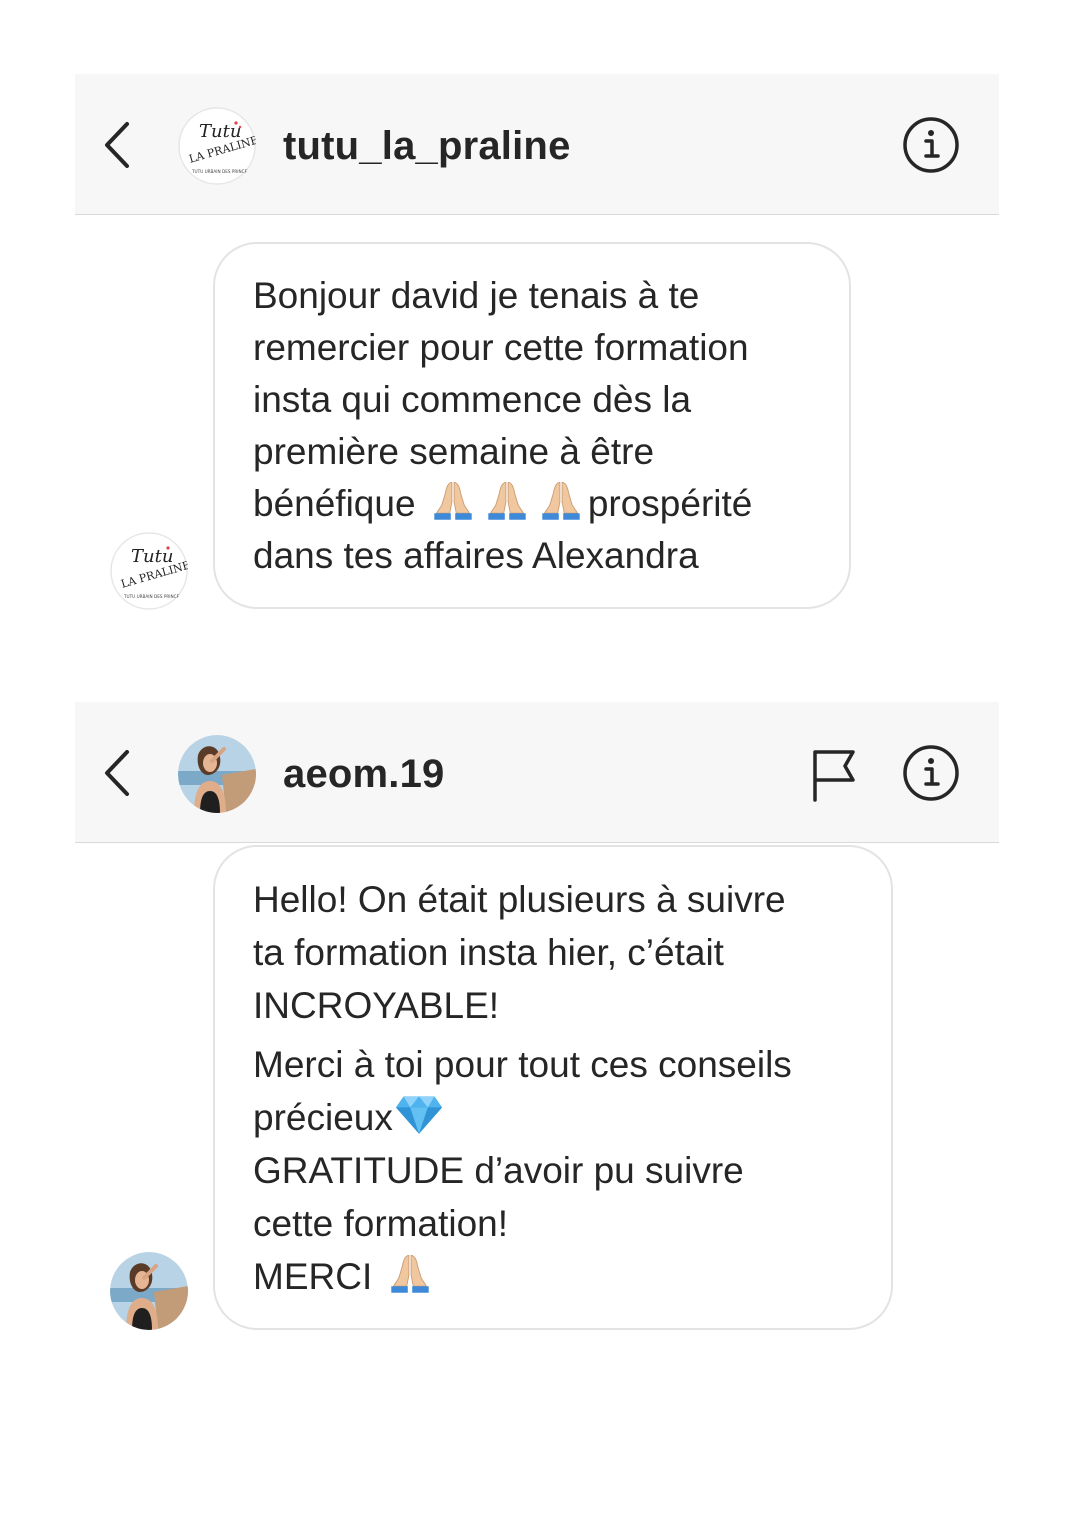 The height and width of the screenshot is (1518, 1075). I want to click on message-line: bénéfique prospérité, so click(533, 504).